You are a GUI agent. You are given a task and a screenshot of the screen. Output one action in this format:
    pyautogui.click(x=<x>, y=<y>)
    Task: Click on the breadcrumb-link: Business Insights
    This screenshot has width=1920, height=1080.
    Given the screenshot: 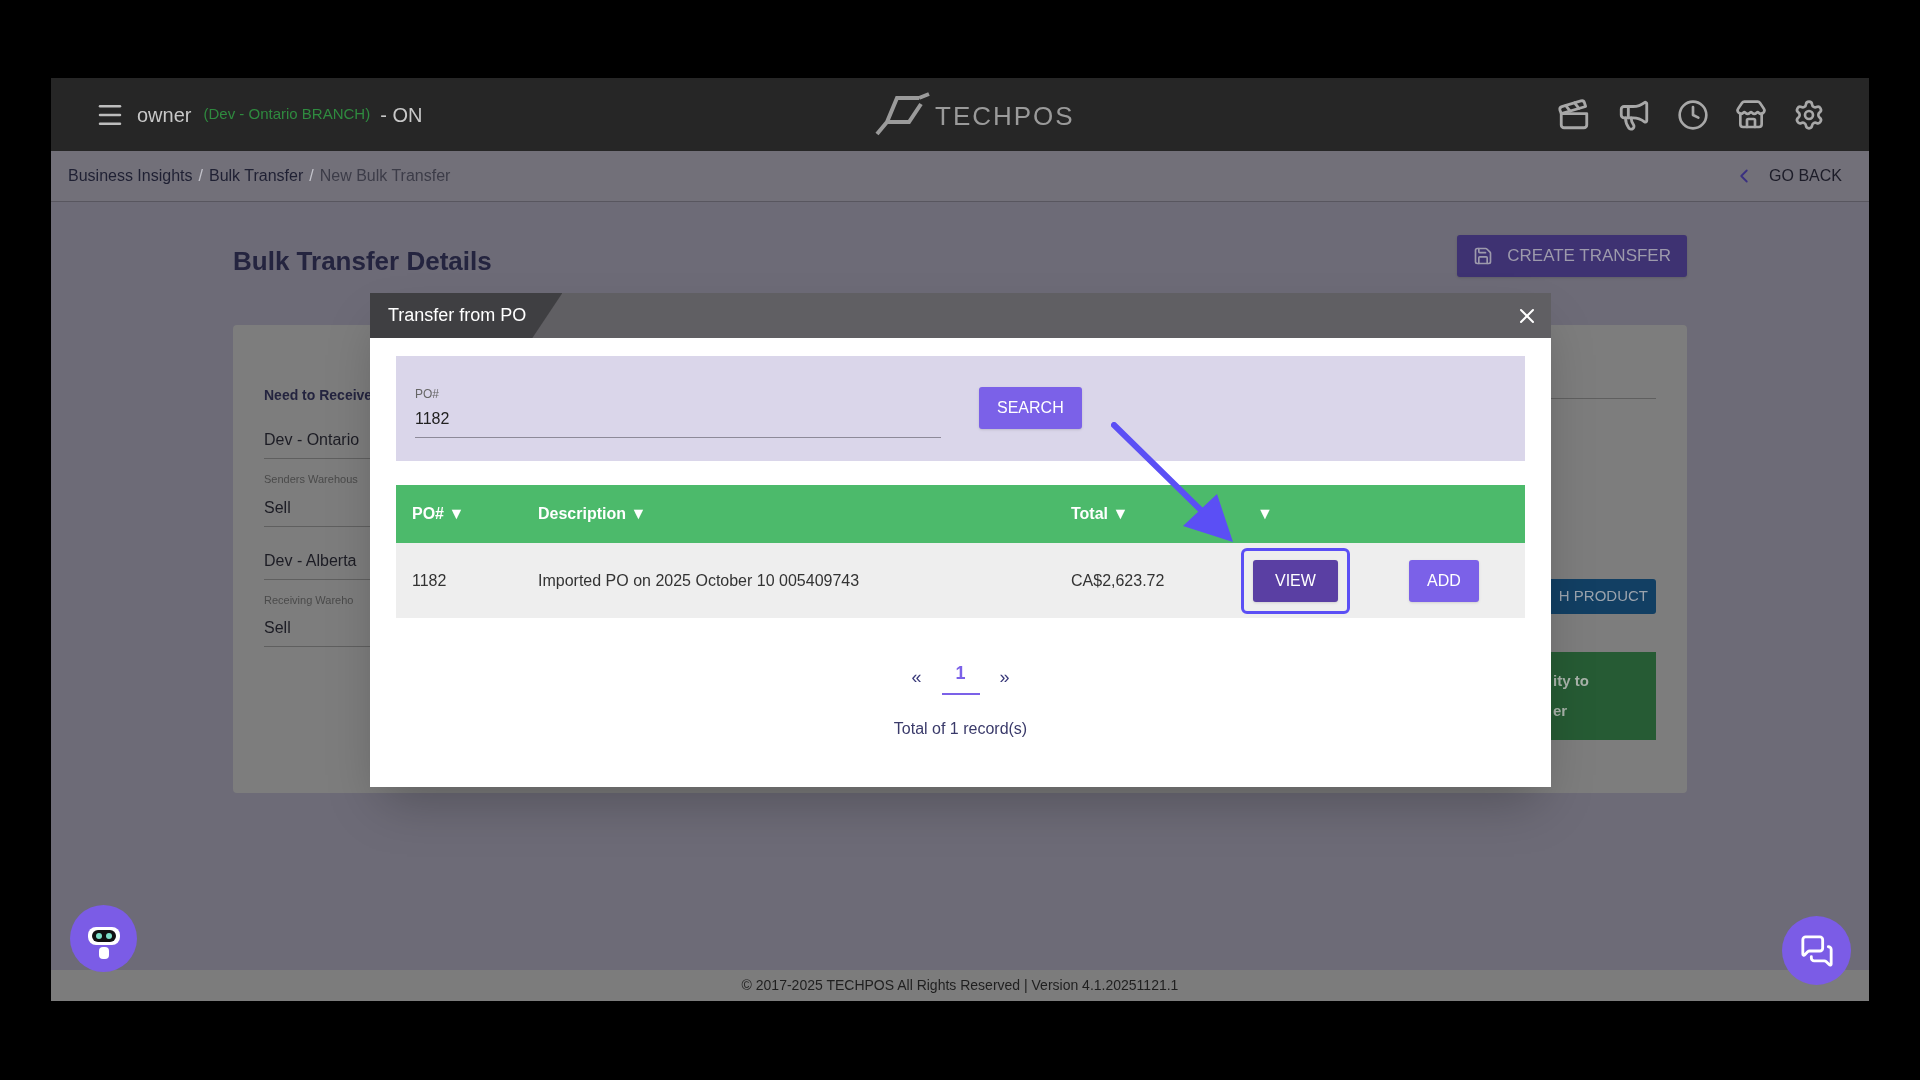 What is the action you would take?
    pyautogui.click(x=130, y=176)
    